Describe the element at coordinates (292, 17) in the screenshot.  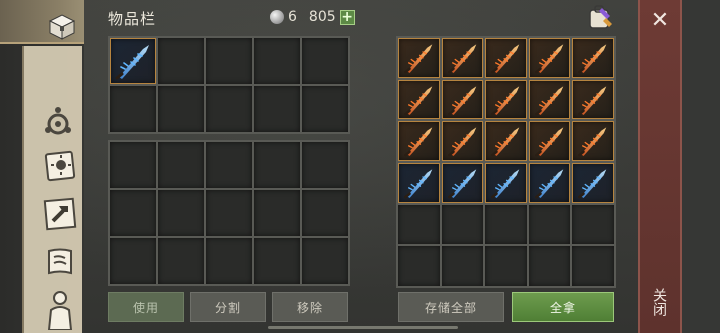
I see `currency-amount: 6` at that location.